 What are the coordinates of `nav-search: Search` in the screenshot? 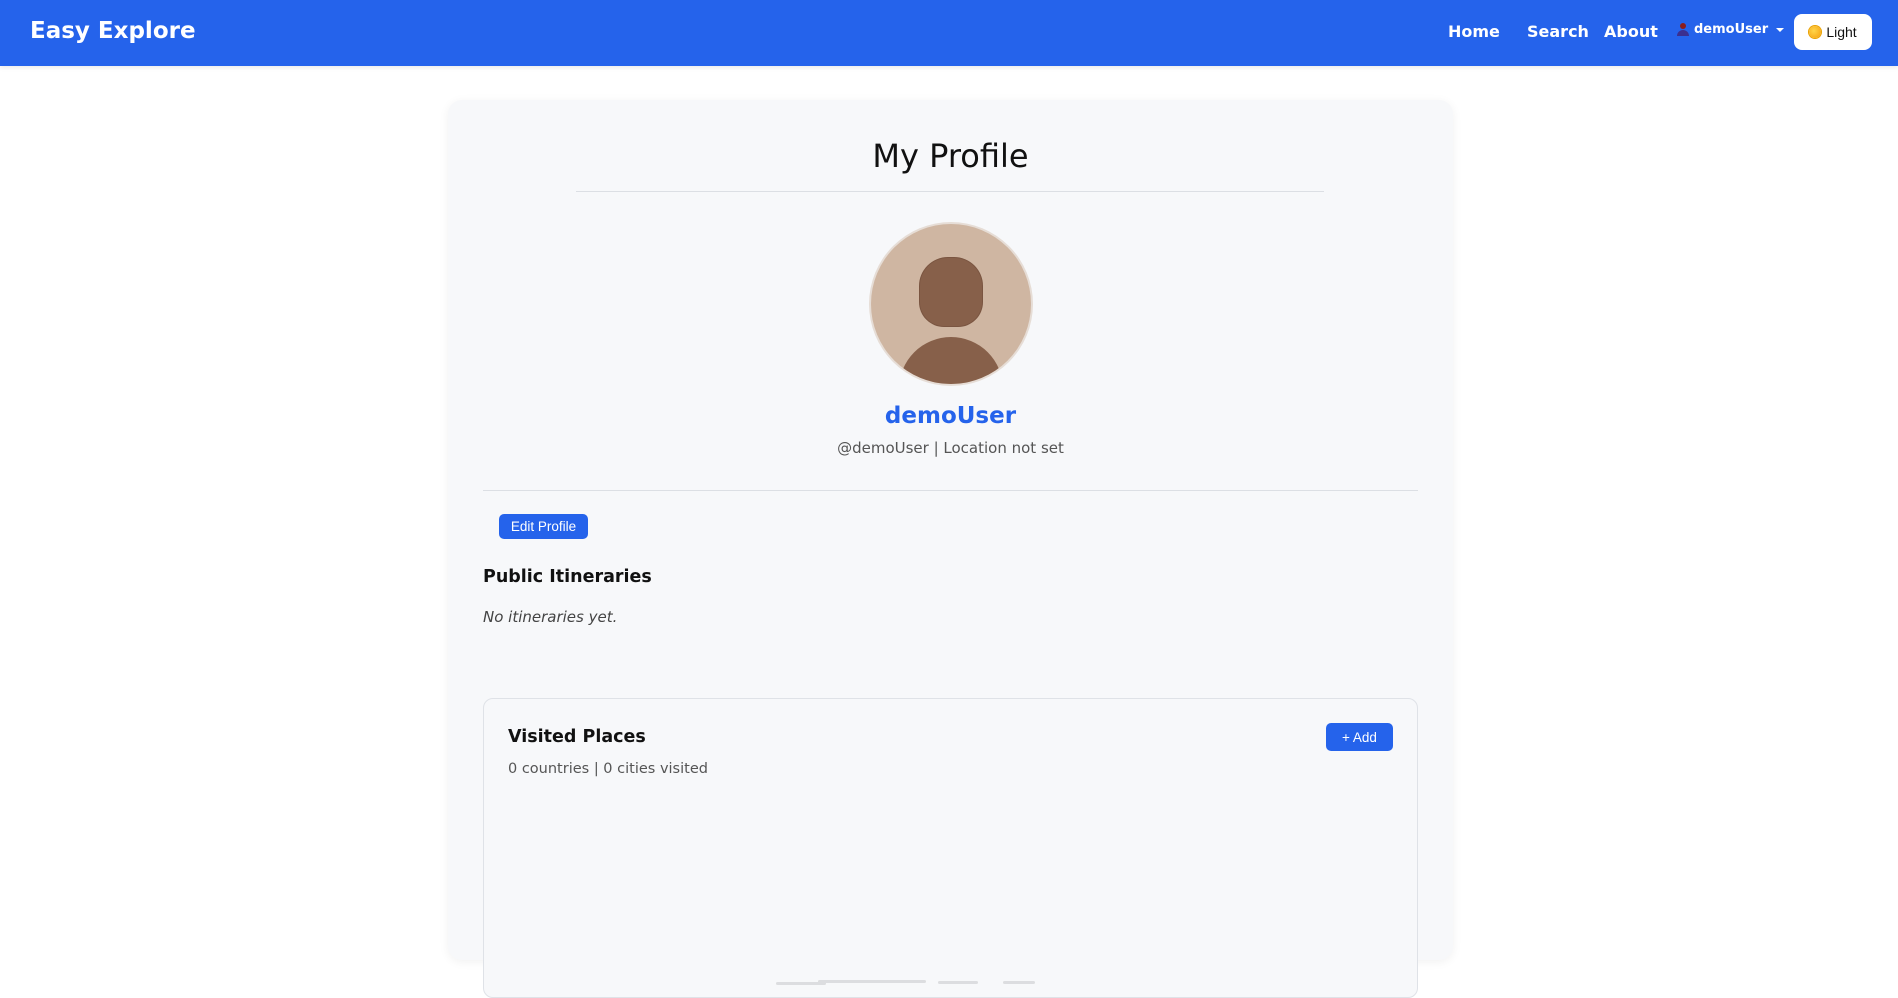 It's located at (1558, 31).